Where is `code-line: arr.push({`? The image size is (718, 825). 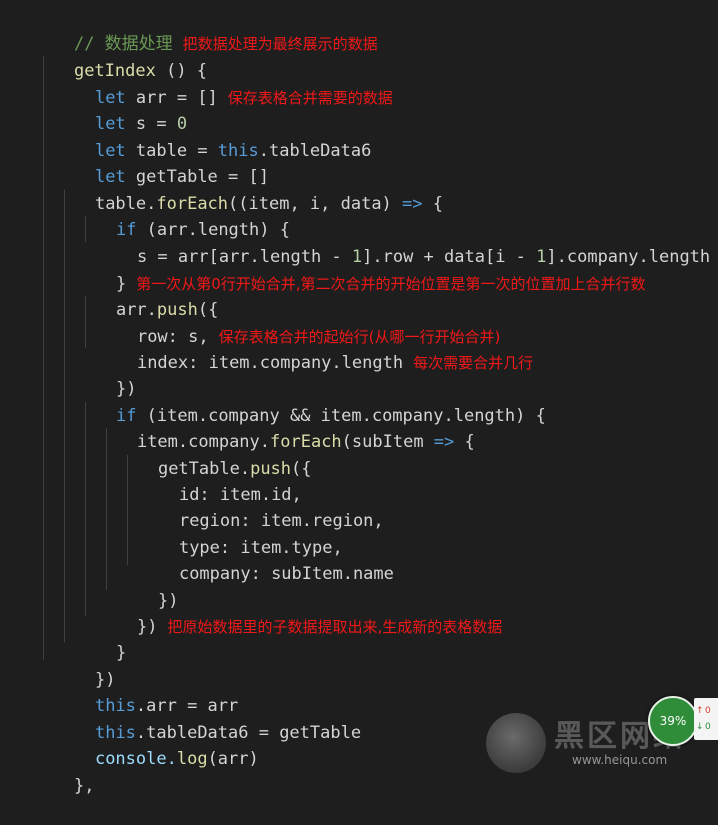 code-line: arr.push({ is located at coordinates (109, 295).